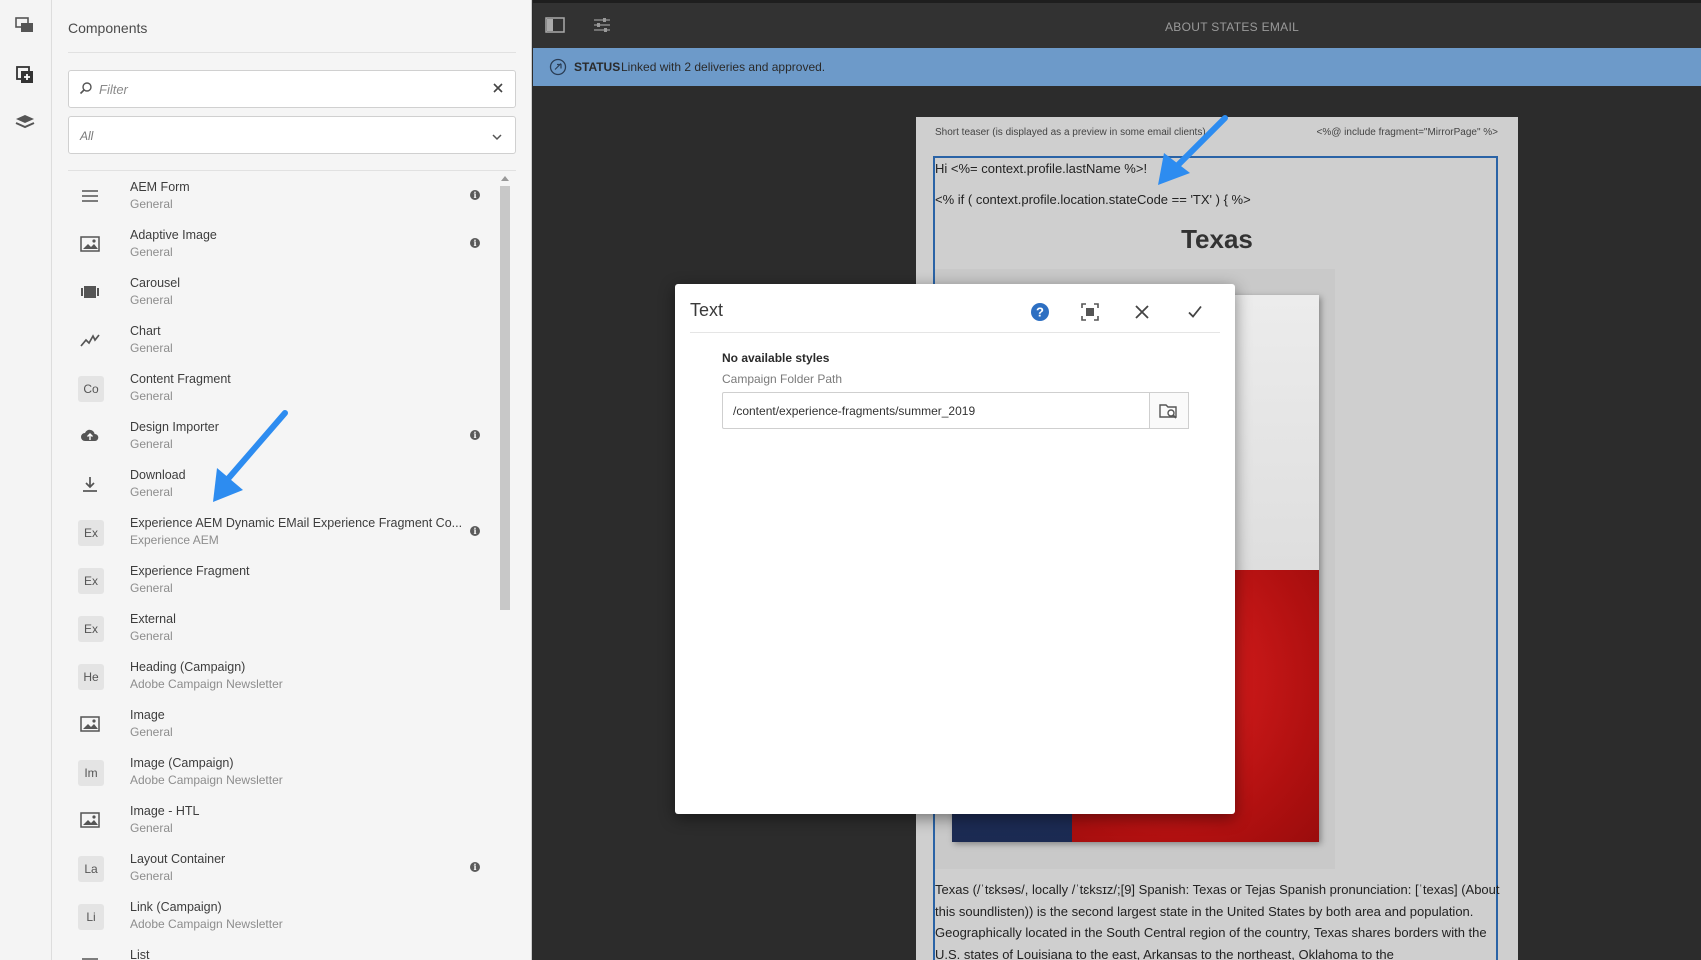 Image resolution: width=1701 pixels, height=960 pixels. What do you see at coordinates (289, 89) in the screenshot?
I see `filter-input` at bounding box center [289, 89].